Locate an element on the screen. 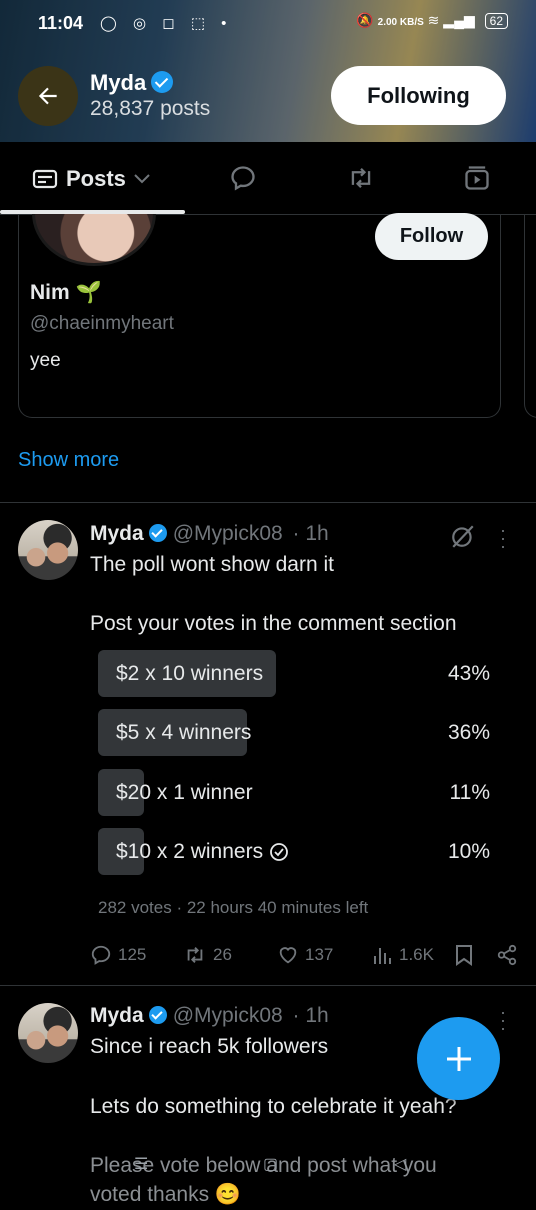 The width and height of the screenshot is (536, 1210). heart-icon is located at coordinates (288, 955).